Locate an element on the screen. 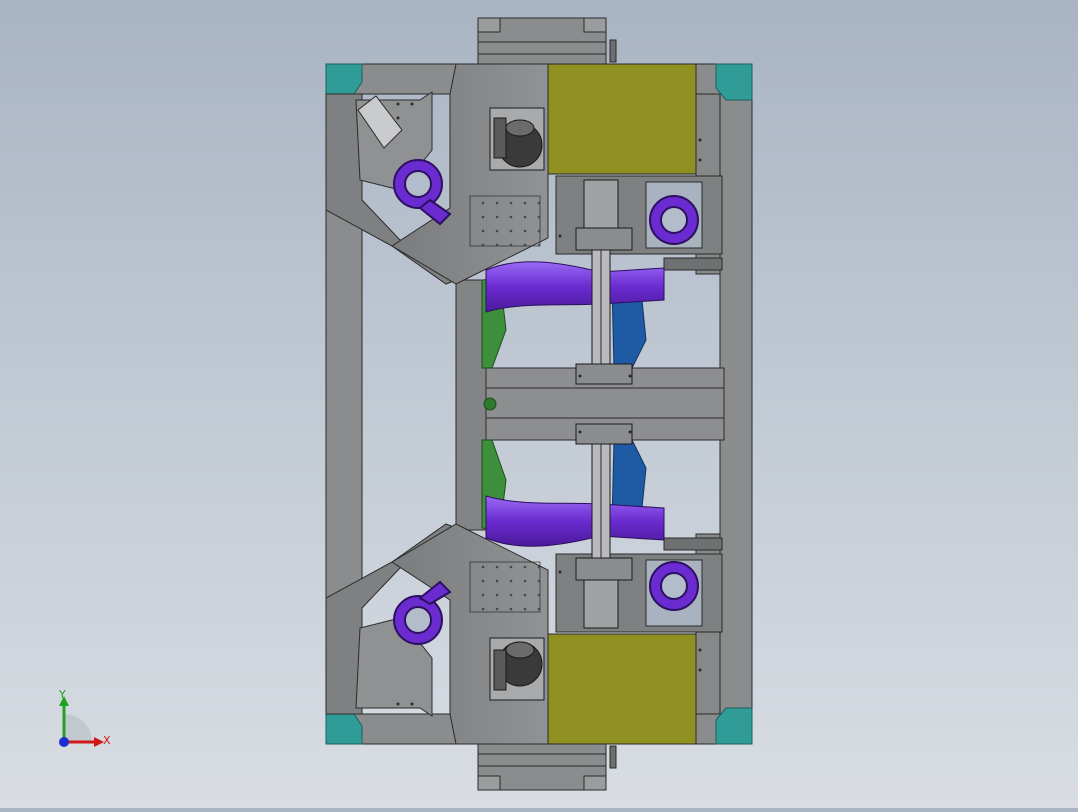  upper-olive-box is located at coordinates (622, 119).